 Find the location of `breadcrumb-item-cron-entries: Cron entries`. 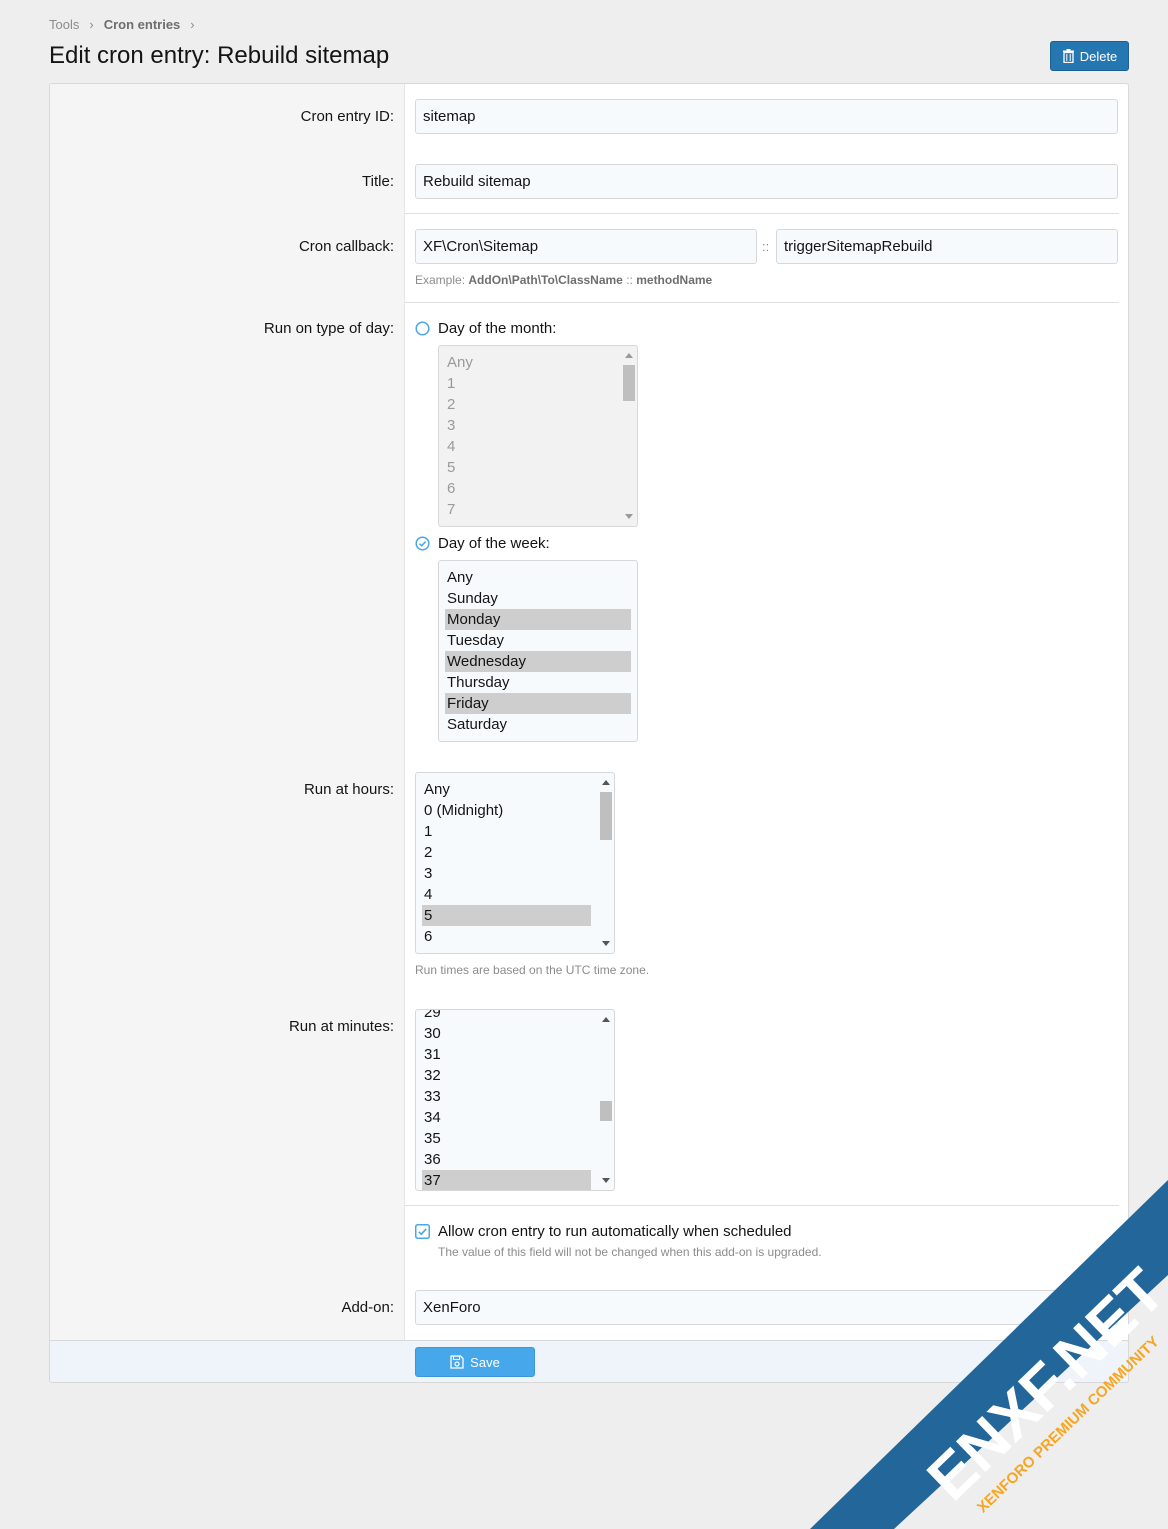

breadcrumb-item-cron-entries: Cron entries is located at coordinates (142, 24).